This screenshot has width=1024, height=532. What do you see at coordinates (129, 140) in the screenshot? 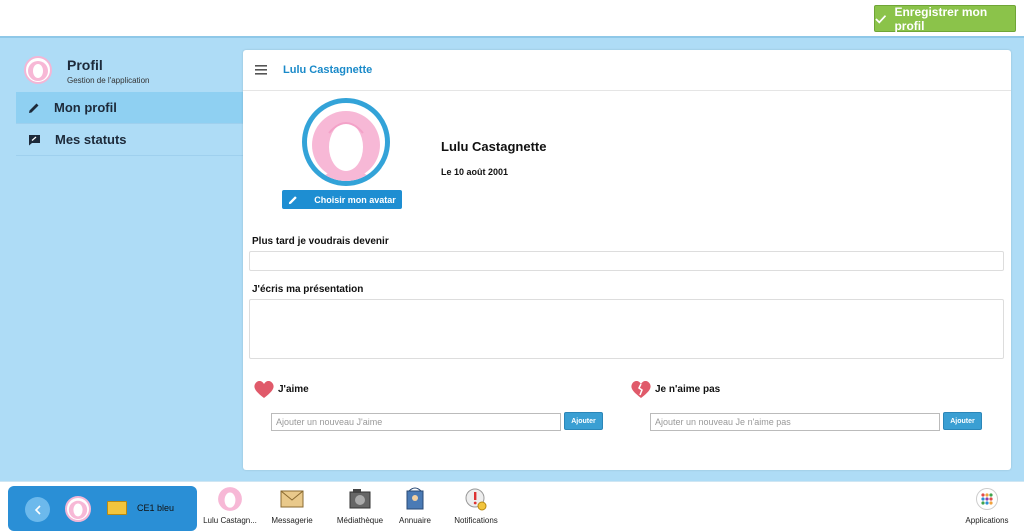
I see `sidebar-item-mes-statuts: Mes statuts` at bounding box center [129, 140].